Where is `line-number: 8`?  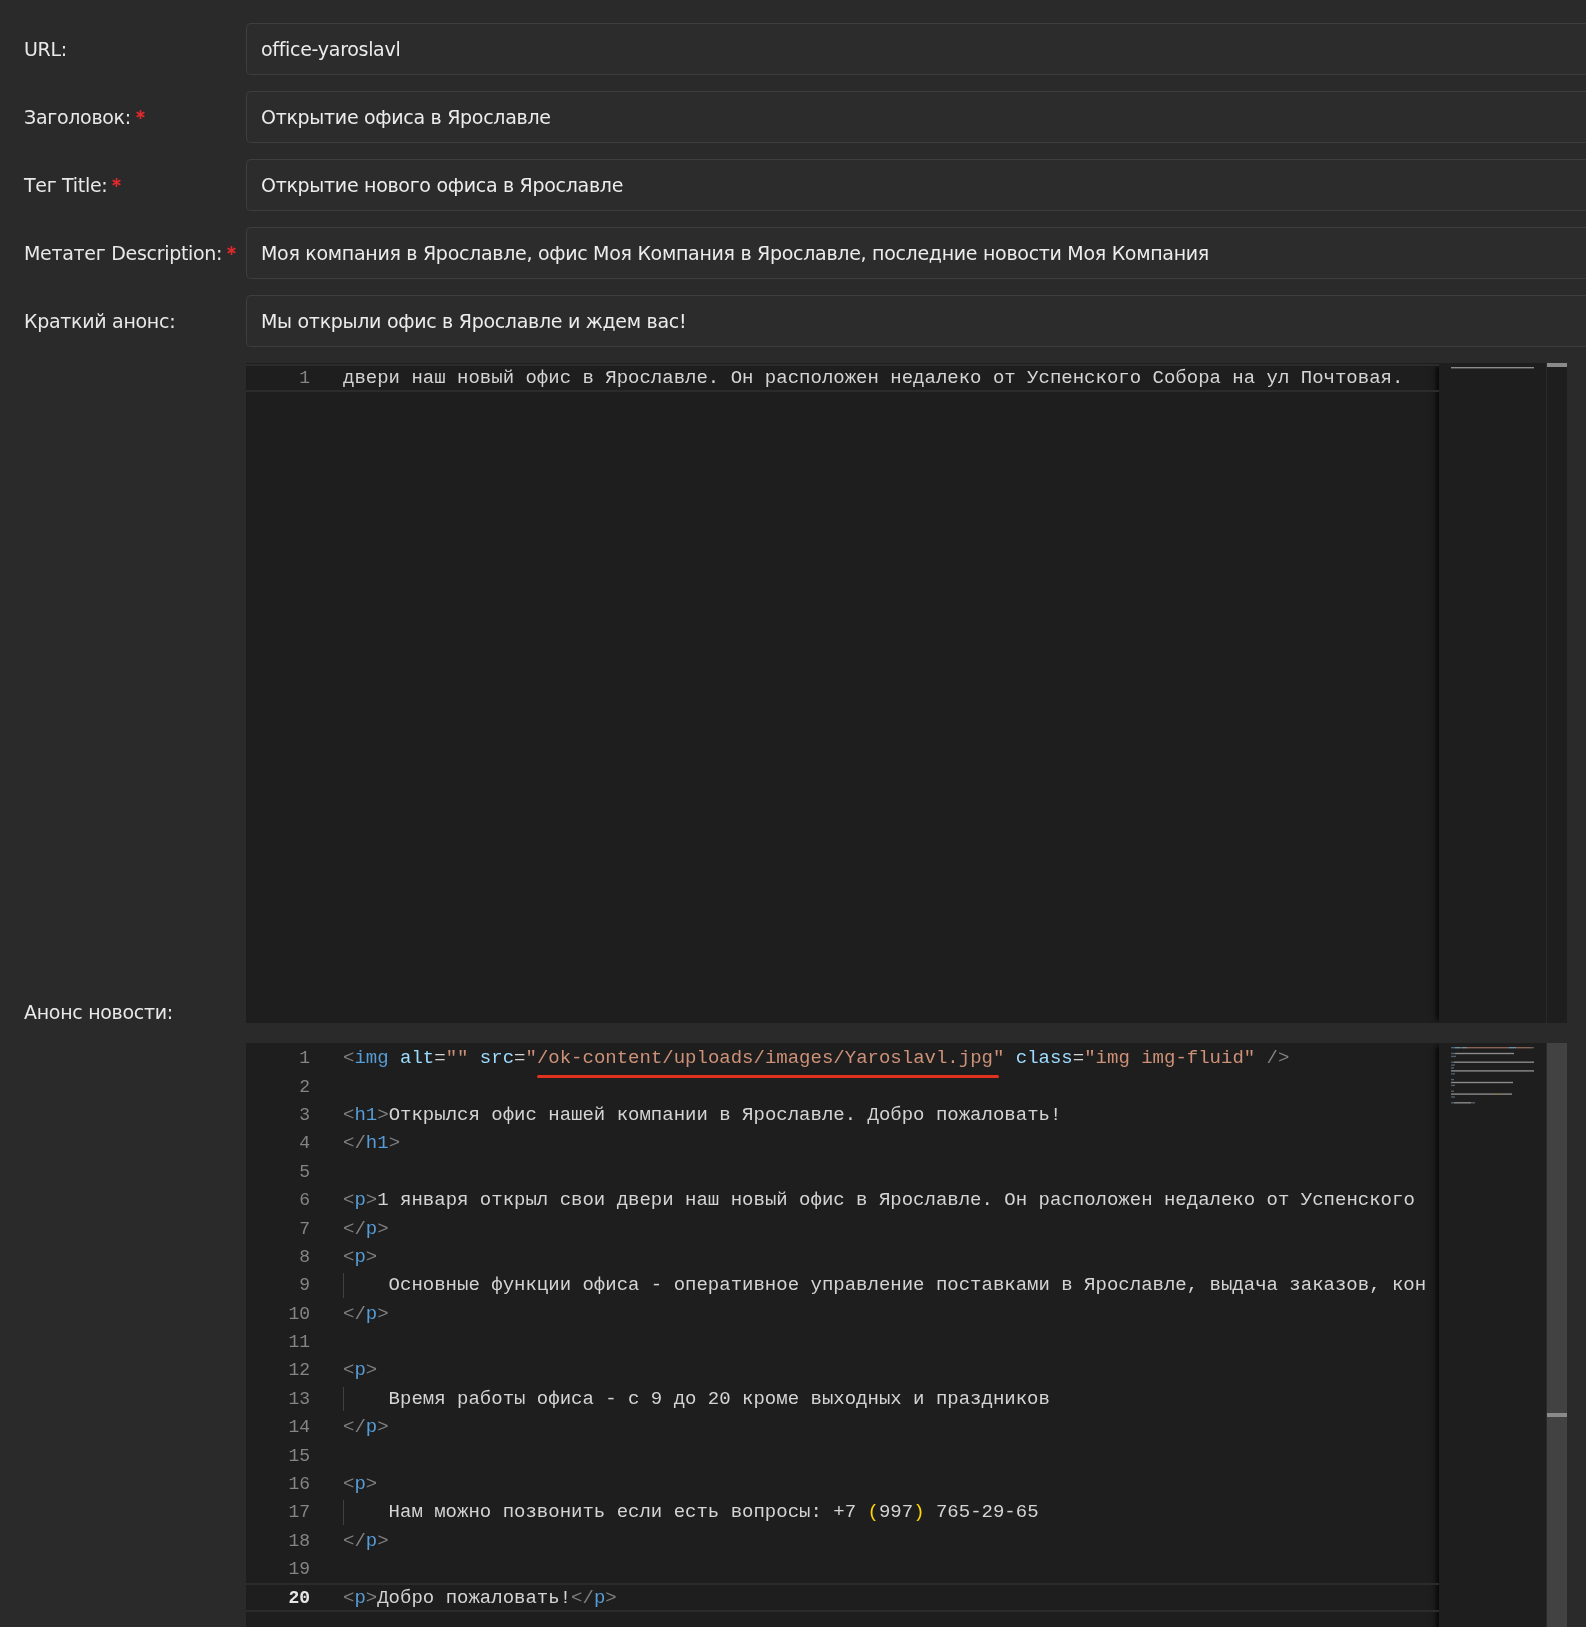
line-number: 8 is located at coordinates (304, 1256).